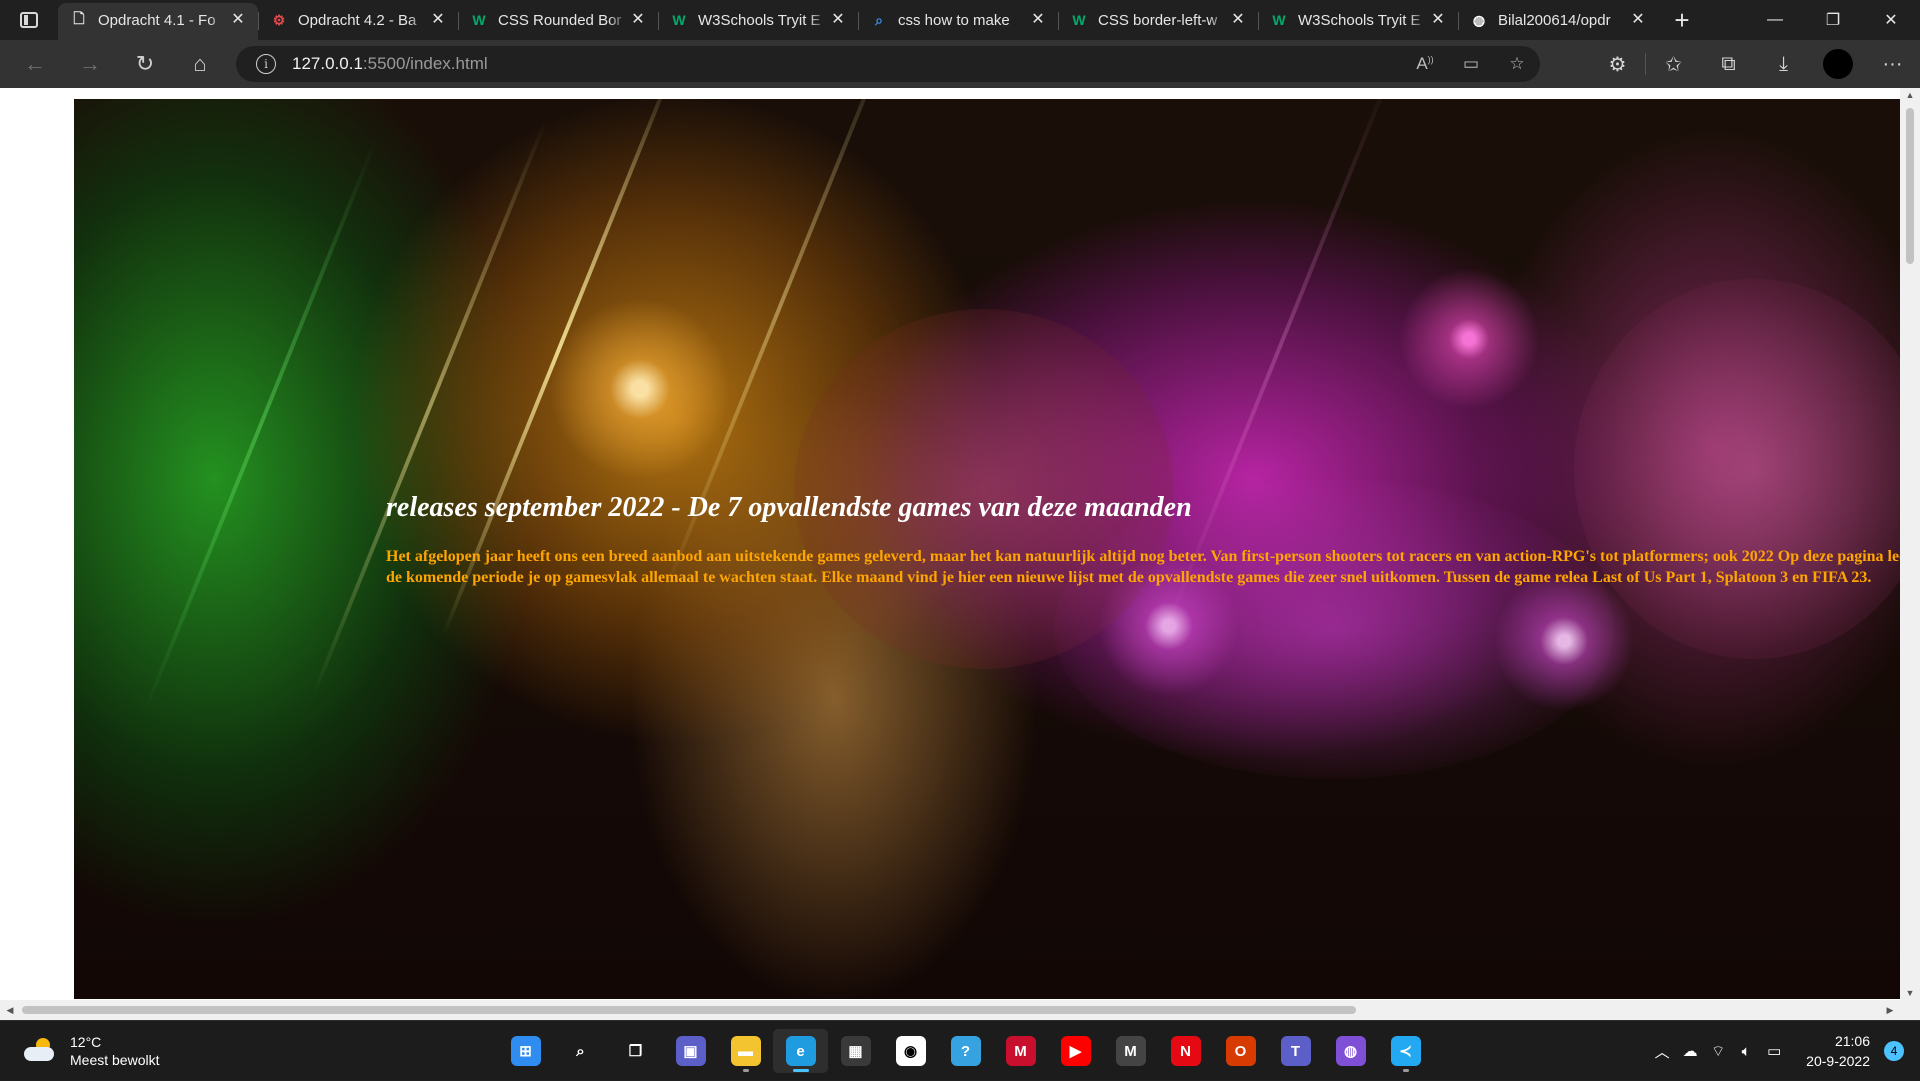  I want to click on forward-button: →, so click(90, 64).